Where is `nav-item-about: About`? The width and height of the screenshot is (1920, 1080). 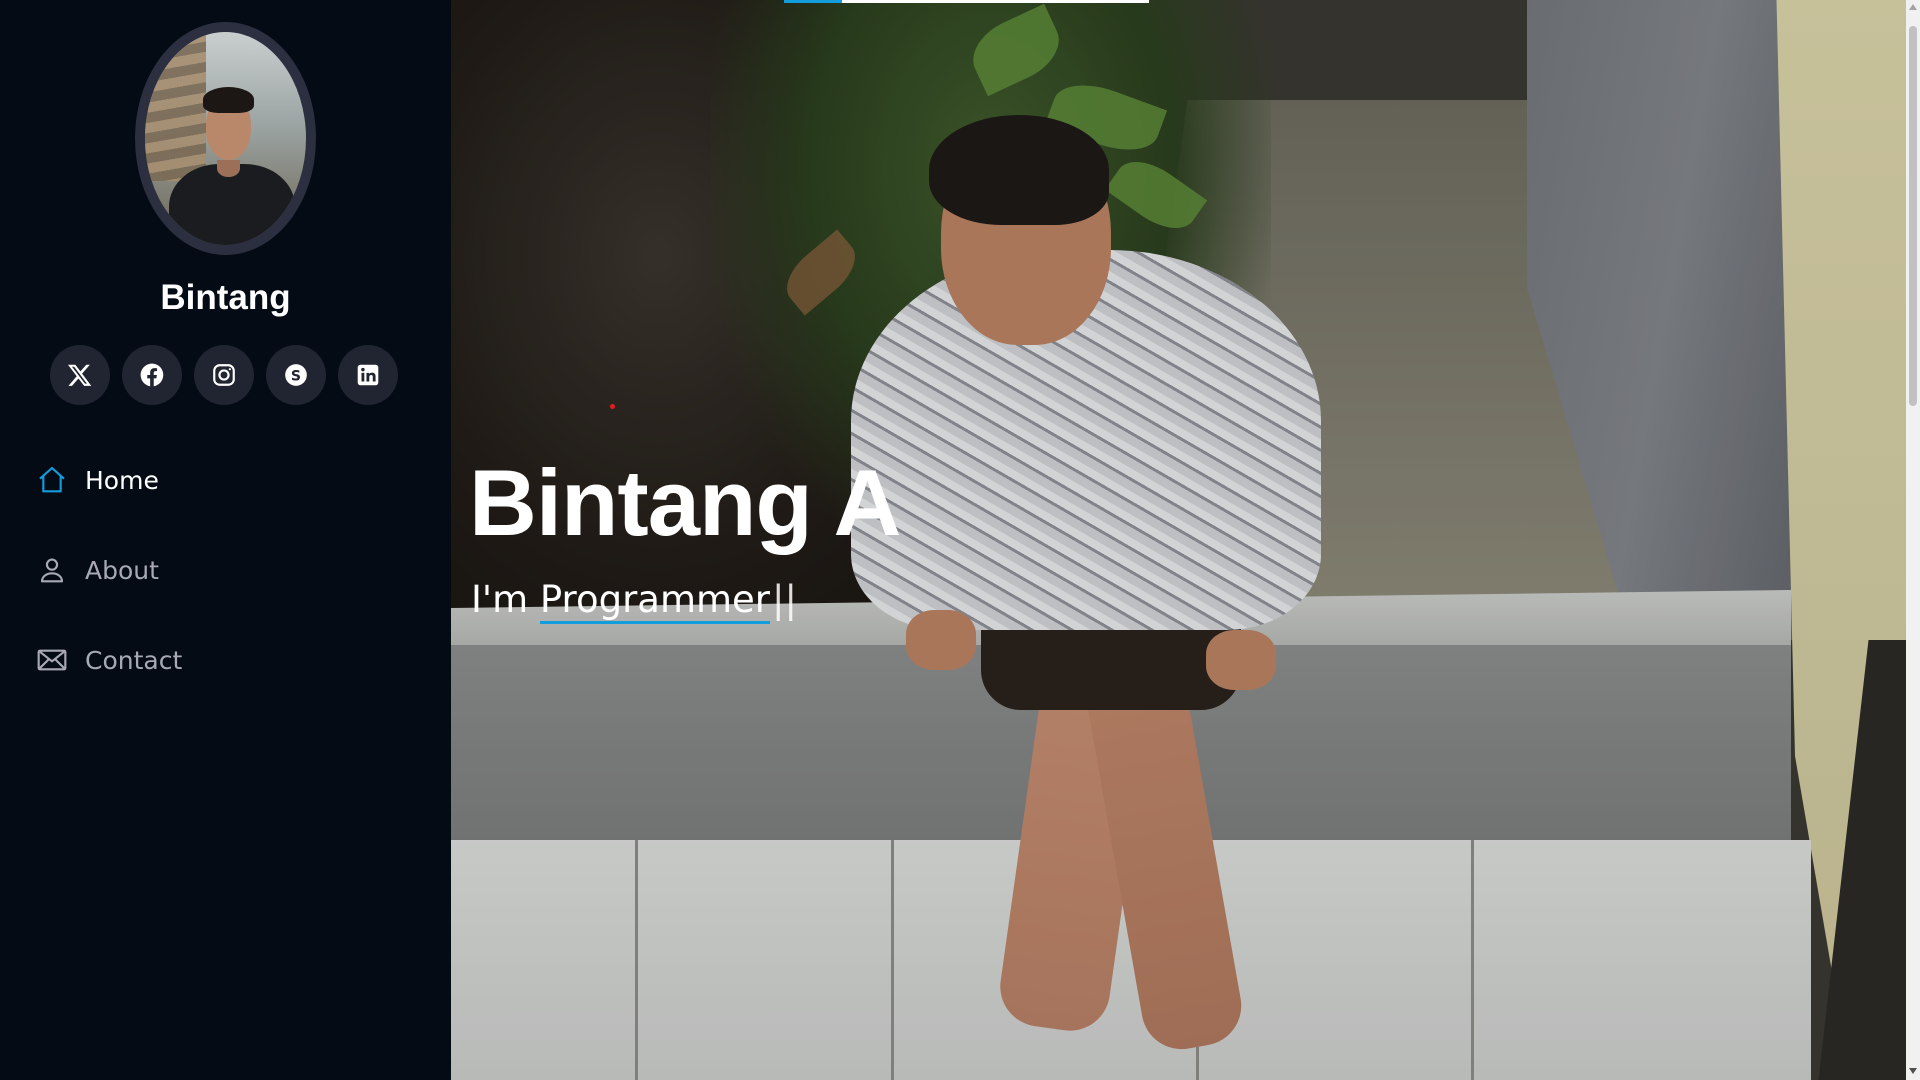 nav-item-about: About is located at coordinates (109, 570).